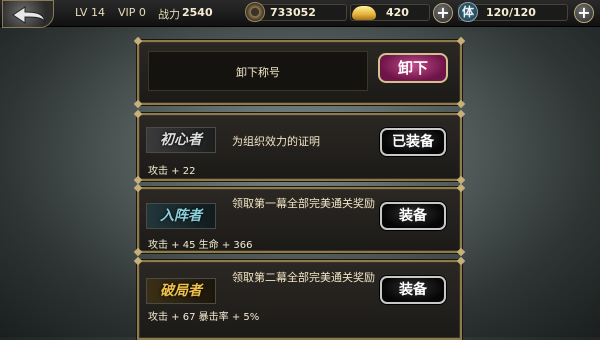 The image size is (600, 340). I want to click on title-stats: 攻击 + 45 生命 + 366, so click(200, 245).